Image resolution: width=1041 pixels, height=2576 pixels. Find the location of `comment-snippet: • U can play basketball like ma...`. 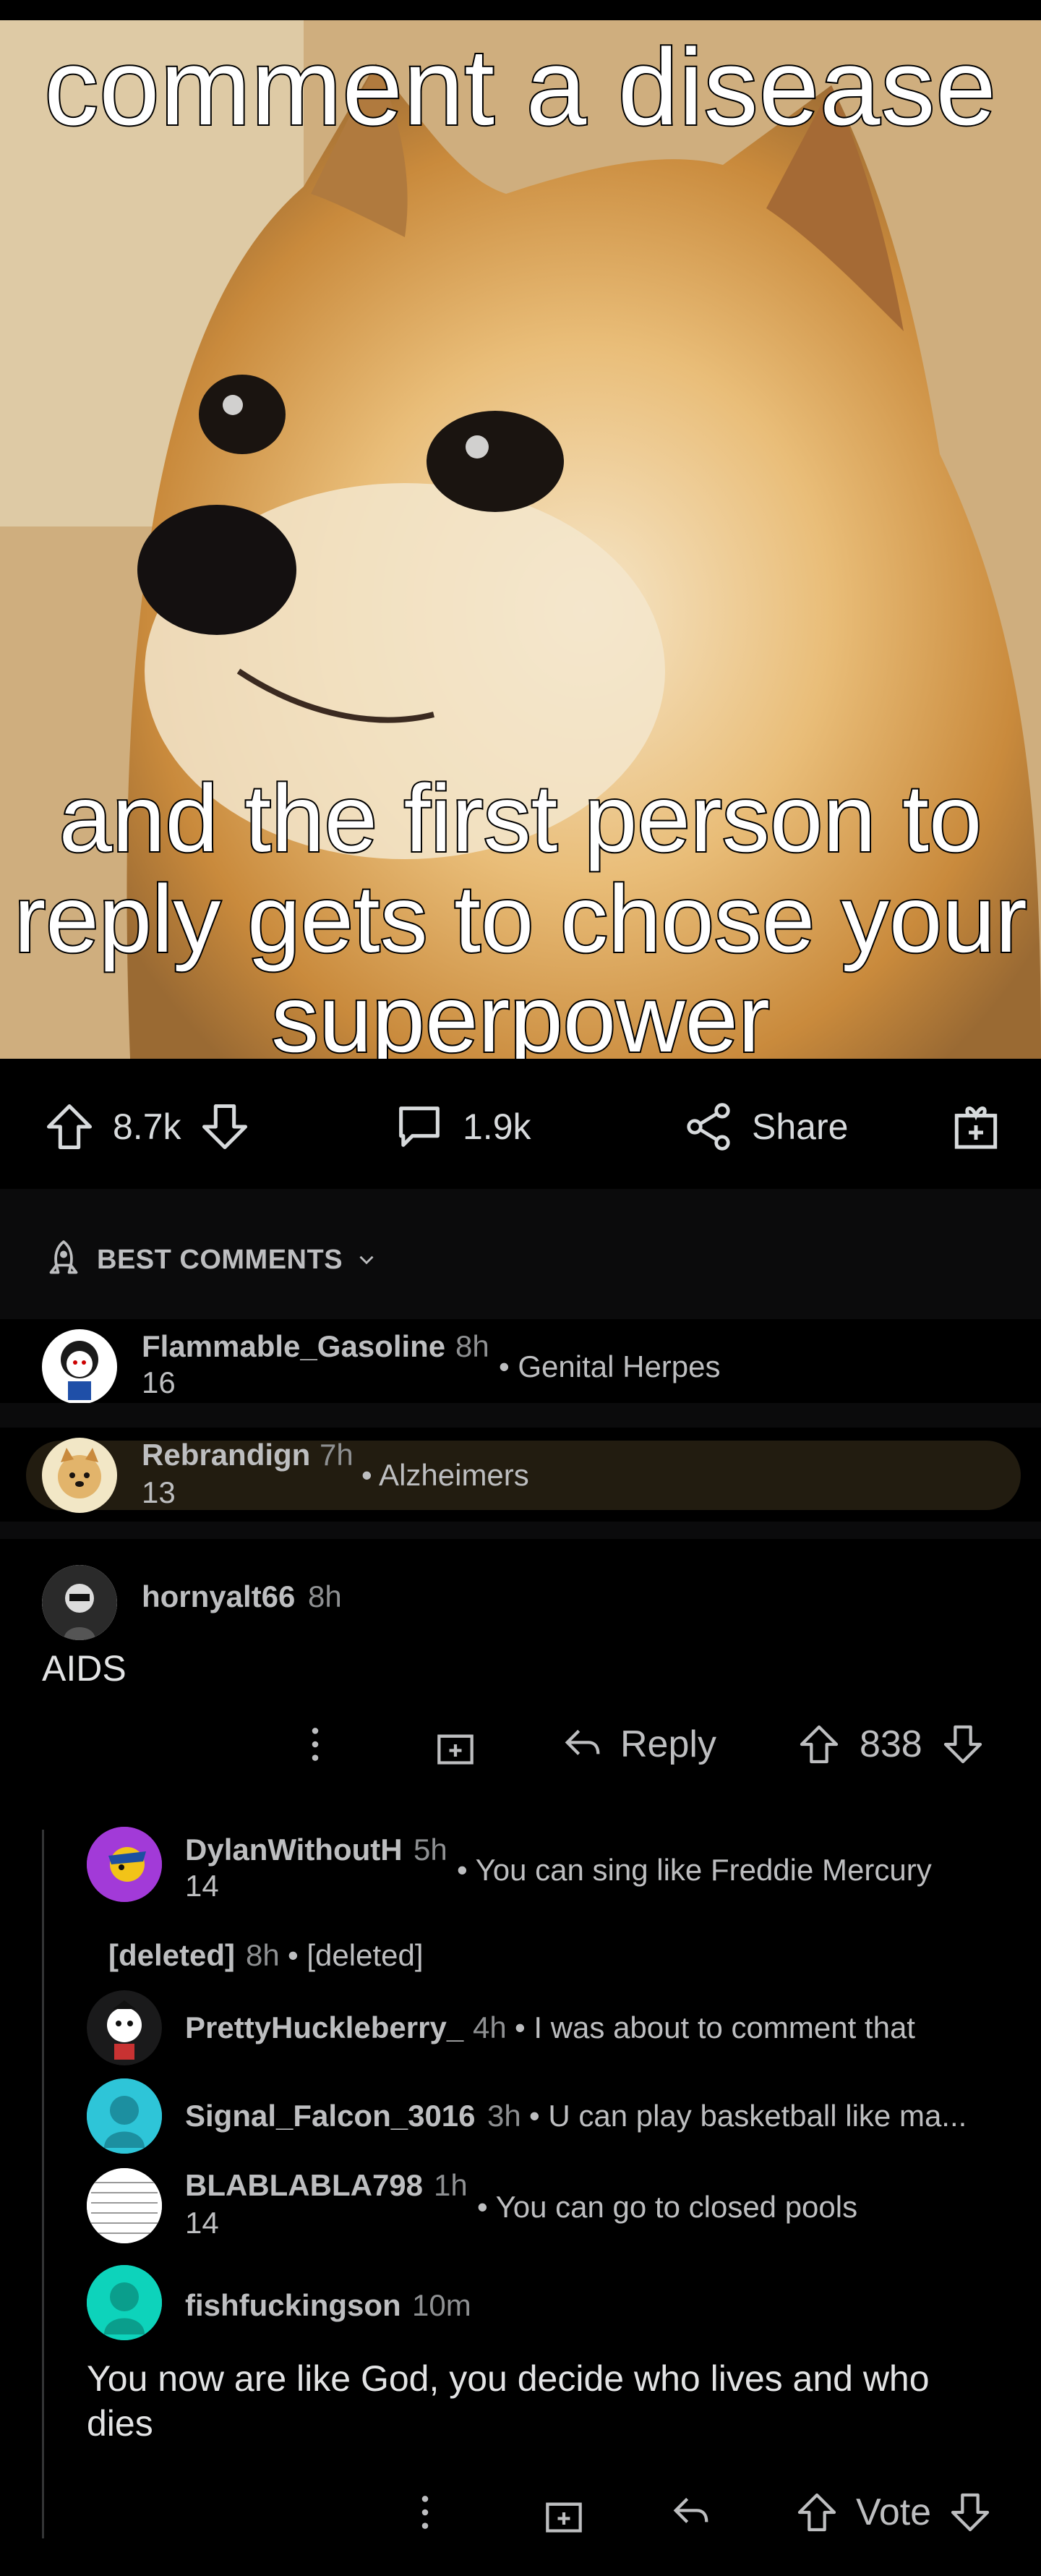

comment-snippet: • U can play basketball like ma... is located at coordinates (748, 2116).